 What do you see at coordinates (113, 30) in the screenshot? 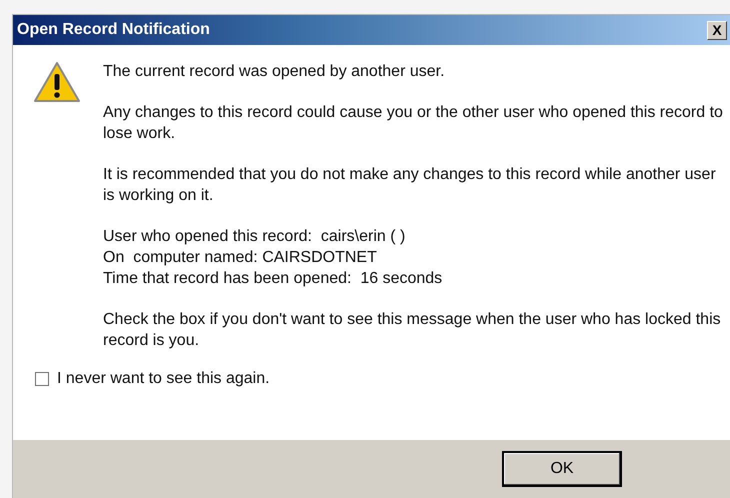
I see `window-title: Open Record Notification` at bounding box center [113, 30].